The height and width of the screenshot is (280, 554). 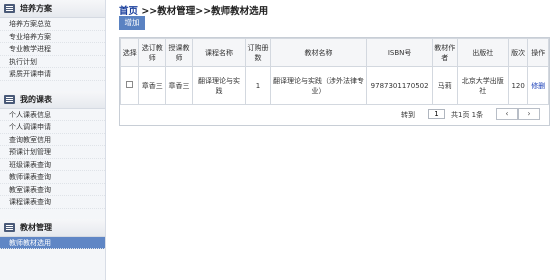 I want to click on sidebar-item-classroom-query: 查询教室信用, so click(x=52, y=140).